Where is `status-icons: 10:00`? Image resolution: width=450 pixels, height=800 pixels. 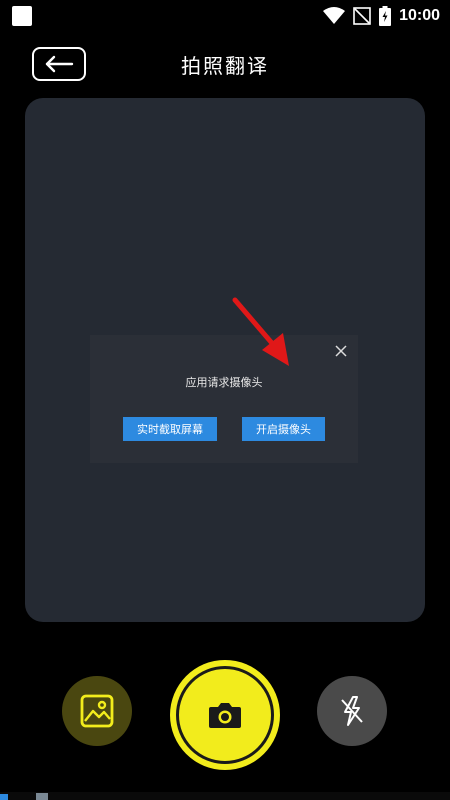 status-icons: 10:00 is located at coordinates (381, 16).